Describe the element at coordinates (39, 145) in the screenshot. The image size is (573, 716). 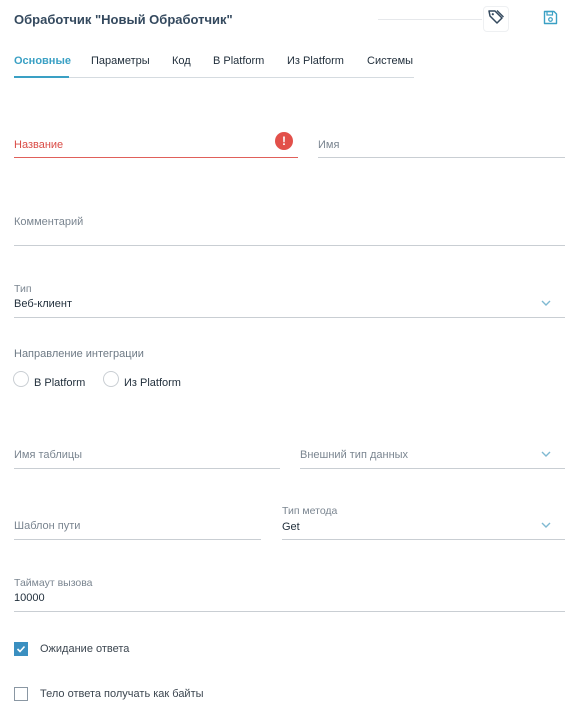
I see `name-placeholder: Название` at that location.